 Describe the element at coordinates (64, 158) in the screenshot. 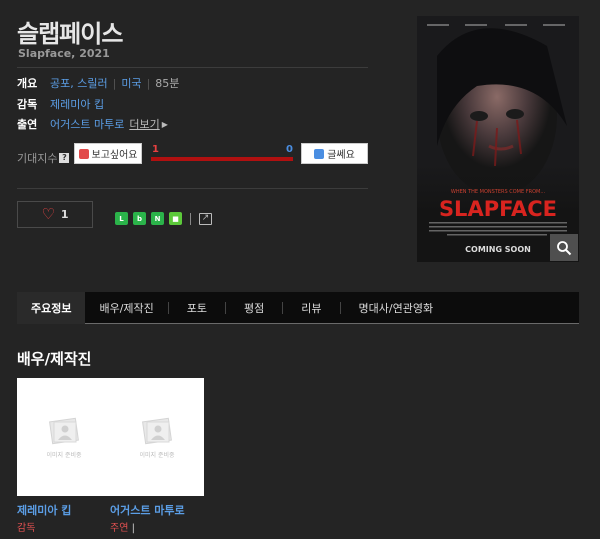

I see `help-icon: ?` at that location.